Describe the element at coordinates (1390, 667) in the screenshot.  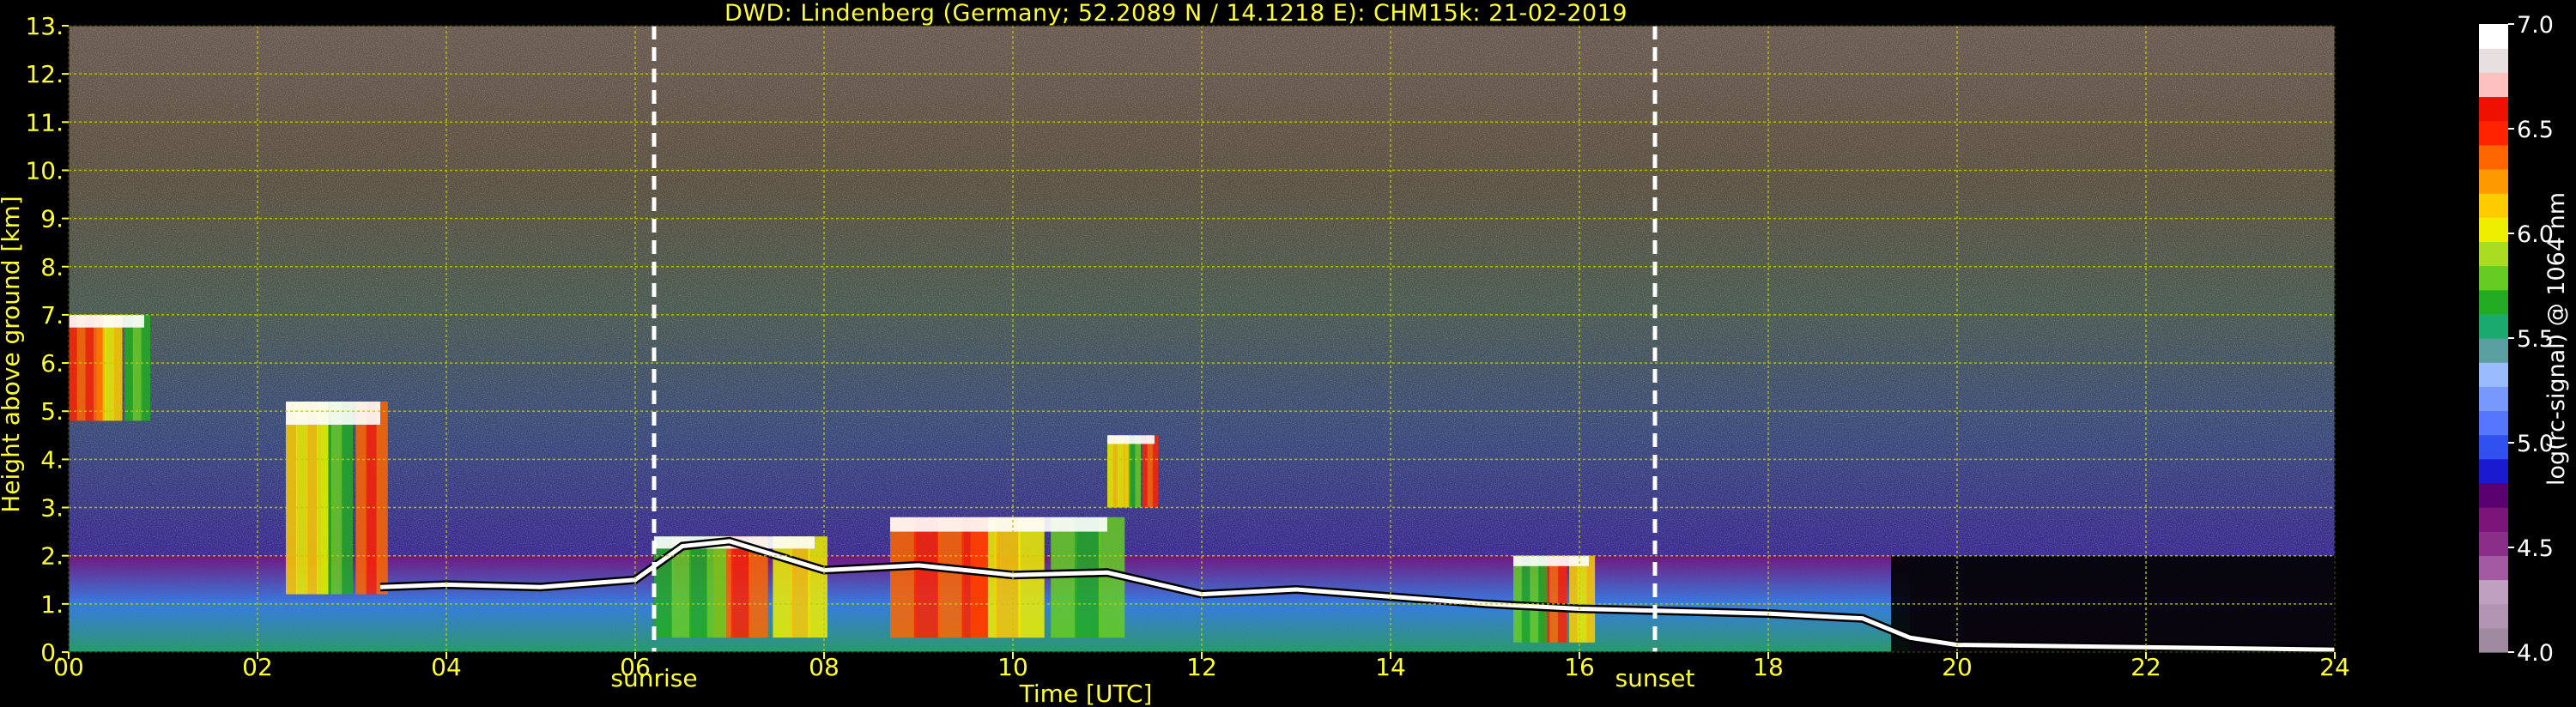
I see `x-tick-label: 14` at that location.